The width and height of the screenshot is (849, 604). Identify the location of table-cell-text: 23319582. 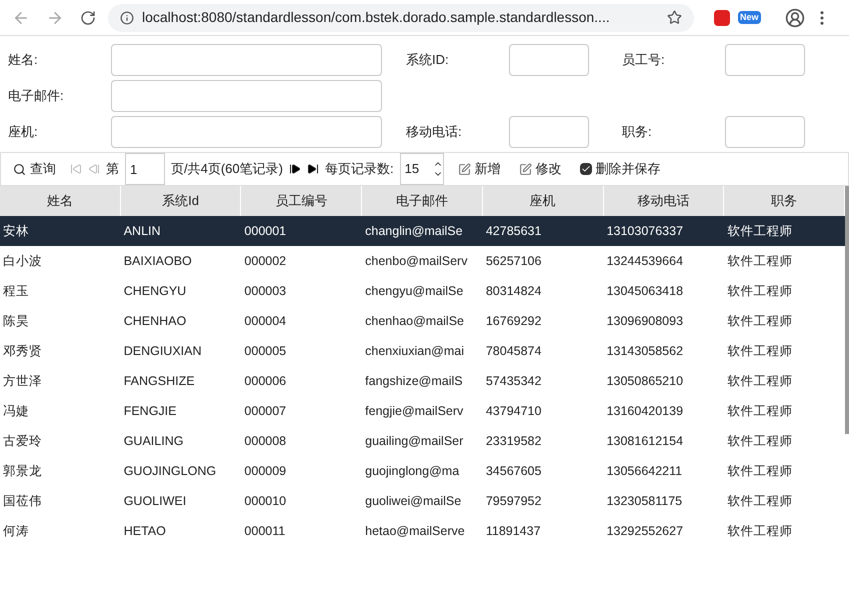
(513, 441).